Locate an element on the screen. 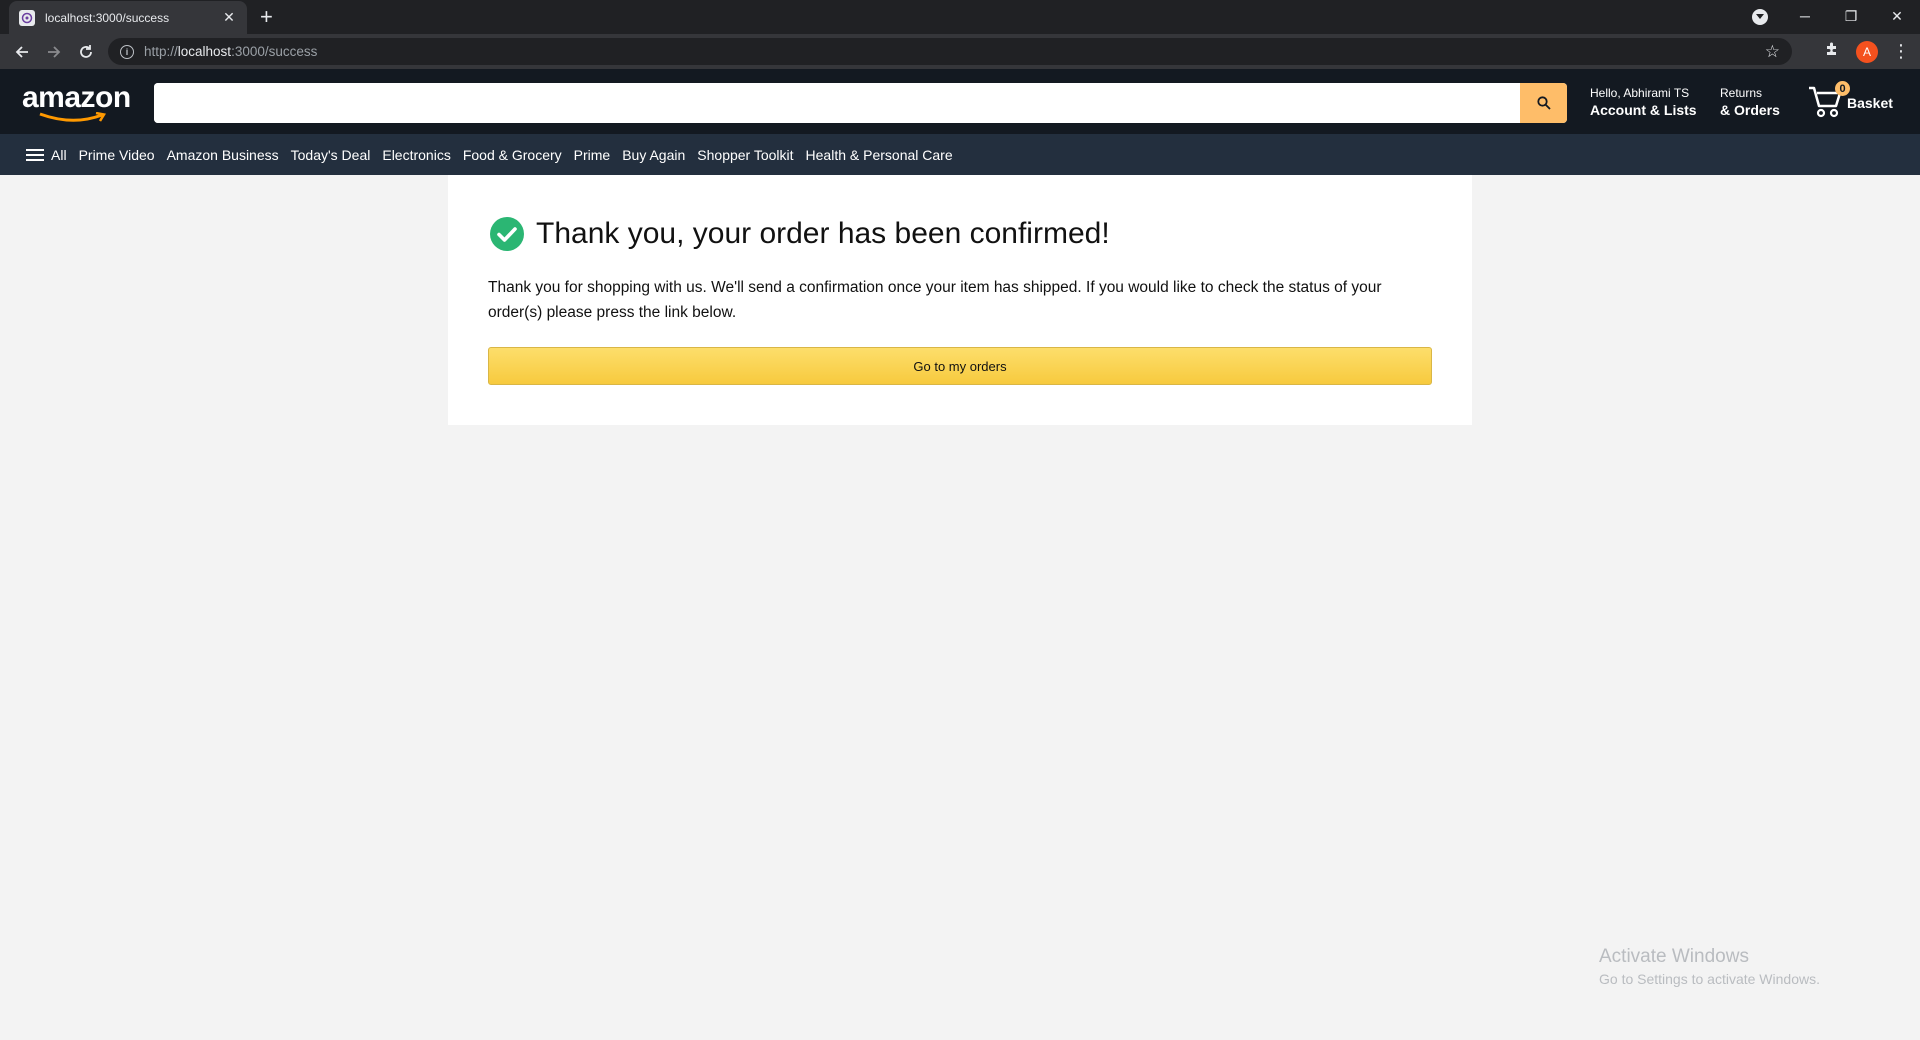  back-button is located at coordinates (22, 52).